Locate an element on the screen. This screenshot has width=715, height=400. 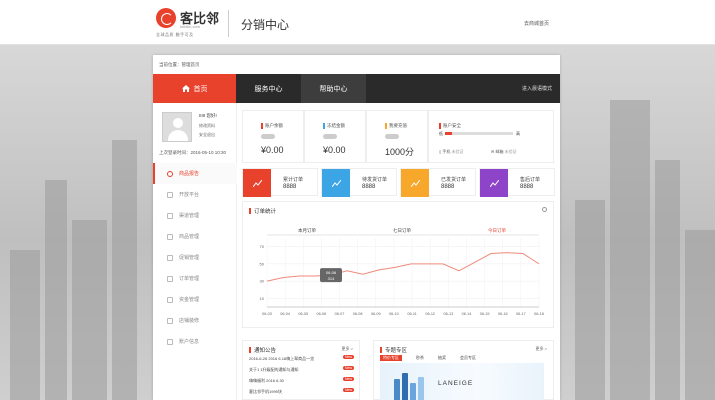
shop-icon is located at coordinates (170, 320).